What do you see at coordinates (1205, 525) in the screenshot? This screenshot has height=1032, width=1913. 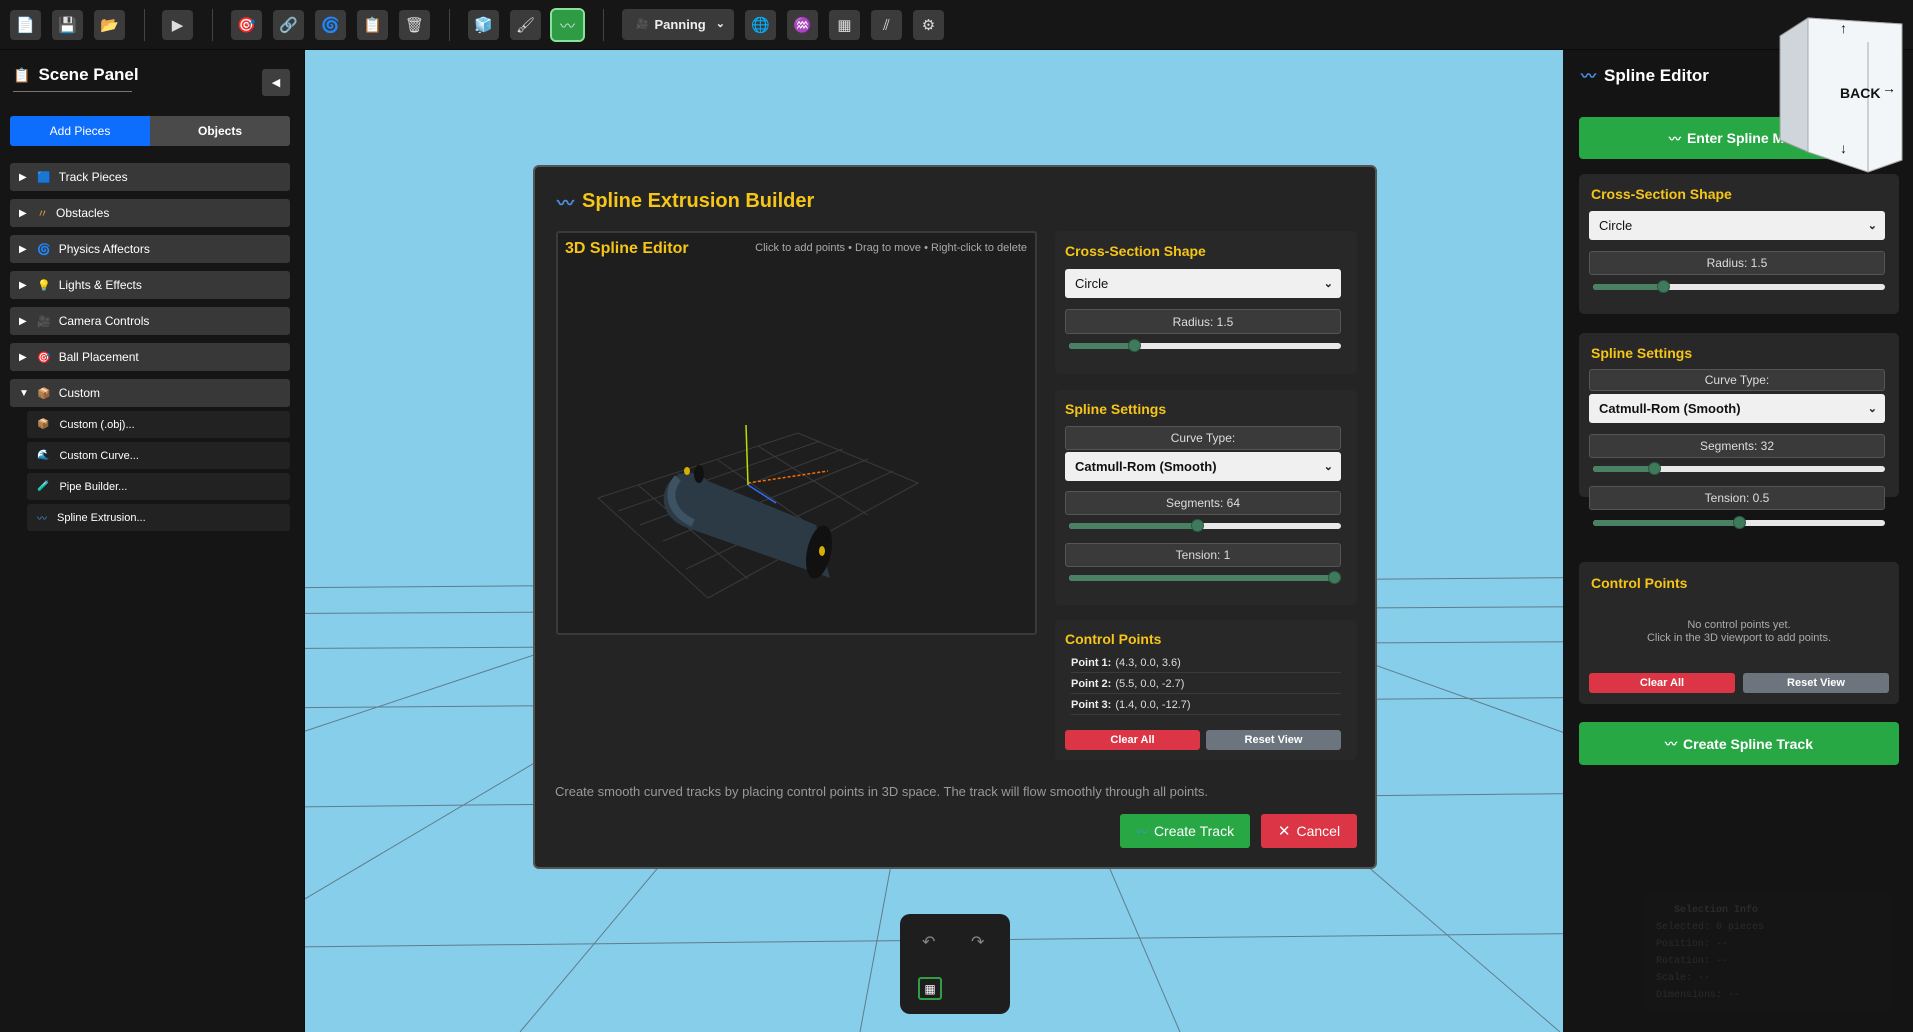 I see `modal-segments-slider` at bounding box center [1205, 525].